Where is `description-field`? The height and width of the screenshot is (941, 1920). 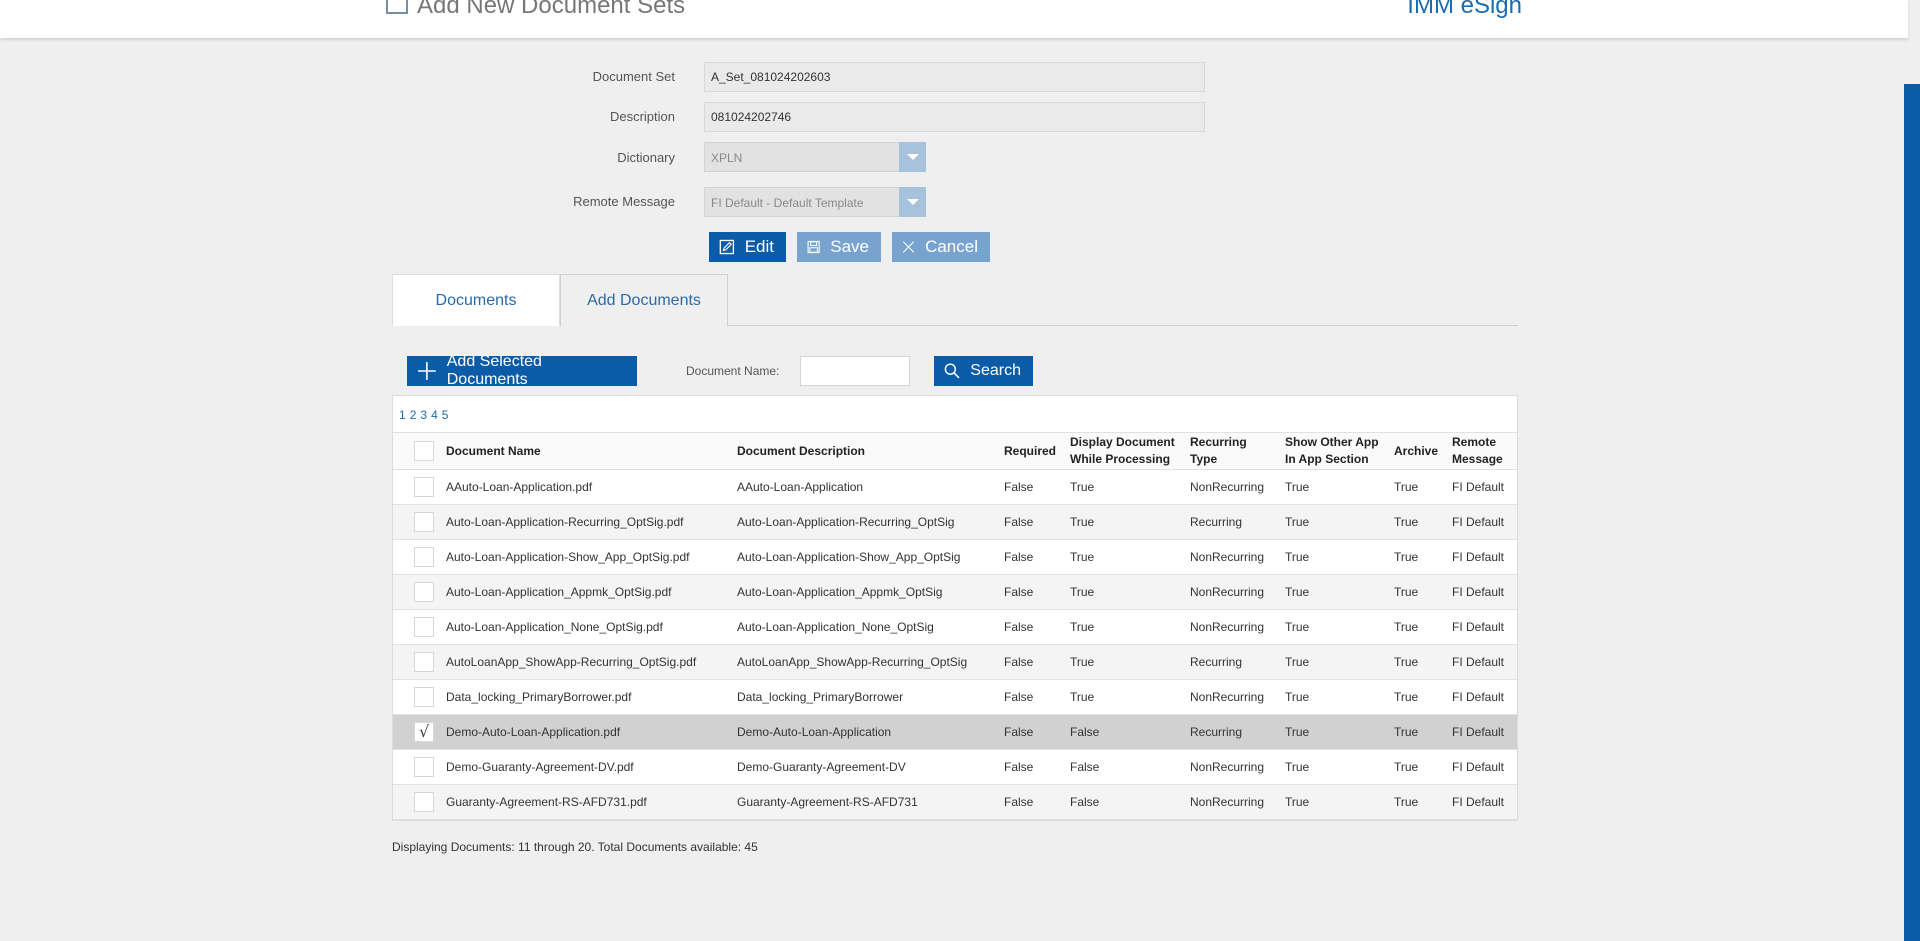 description-field is located at coordinates (954, 117).